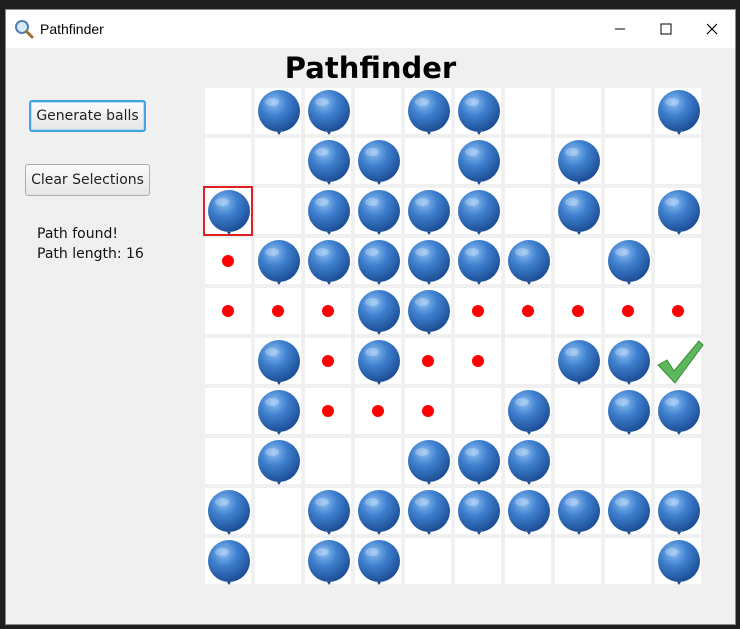 The width and height of the screenshot is (740, 629). I want to click on clear-selections-button: Clear Selections, so click(87, 180).